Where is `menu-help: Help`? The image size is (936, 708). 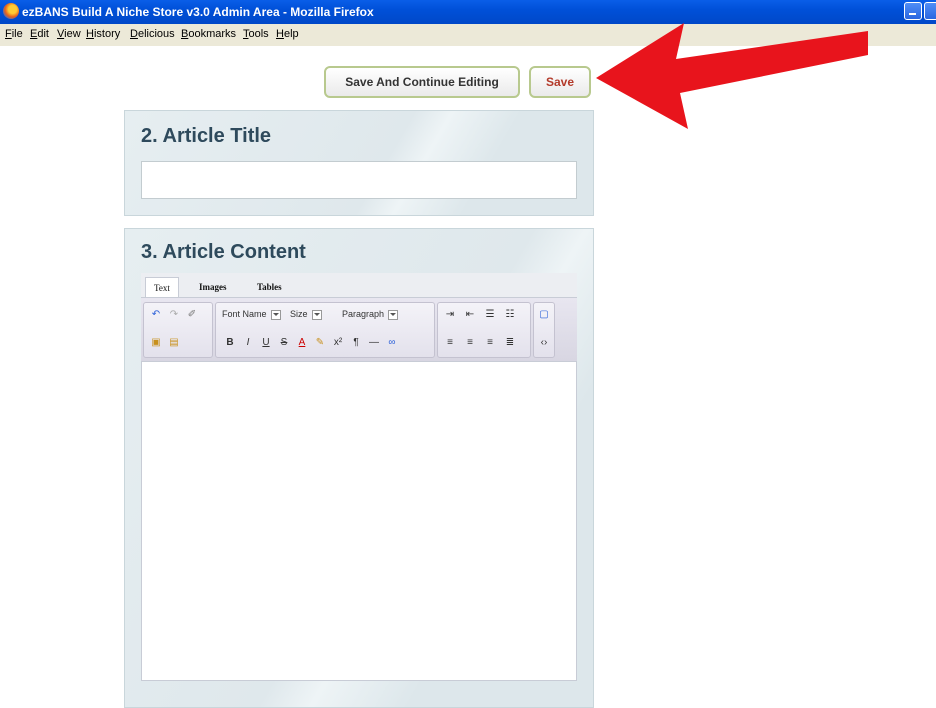
menu-help: Help is located at coordinates (287, 34).